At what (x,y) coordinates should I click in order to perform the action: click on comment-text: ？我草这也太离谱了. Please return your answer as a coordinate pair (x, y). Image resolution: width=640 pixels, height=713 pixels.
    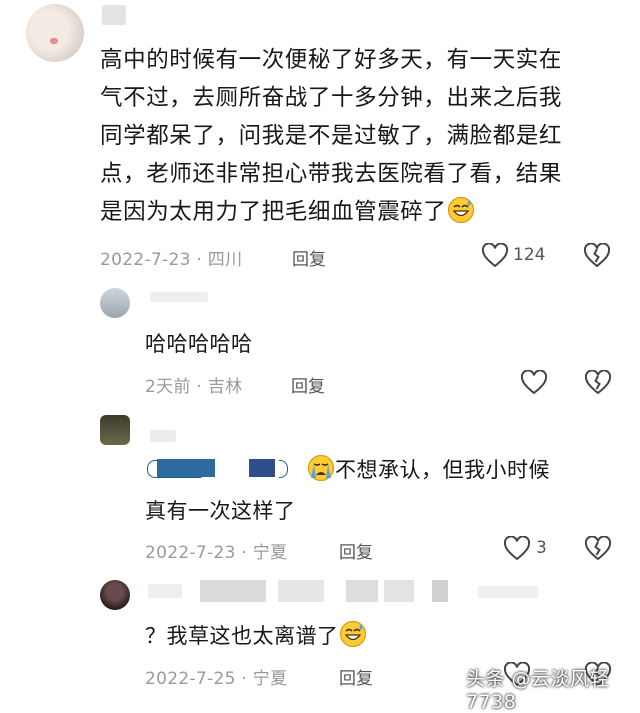
    Looking at the image, I should click on (256, 638).